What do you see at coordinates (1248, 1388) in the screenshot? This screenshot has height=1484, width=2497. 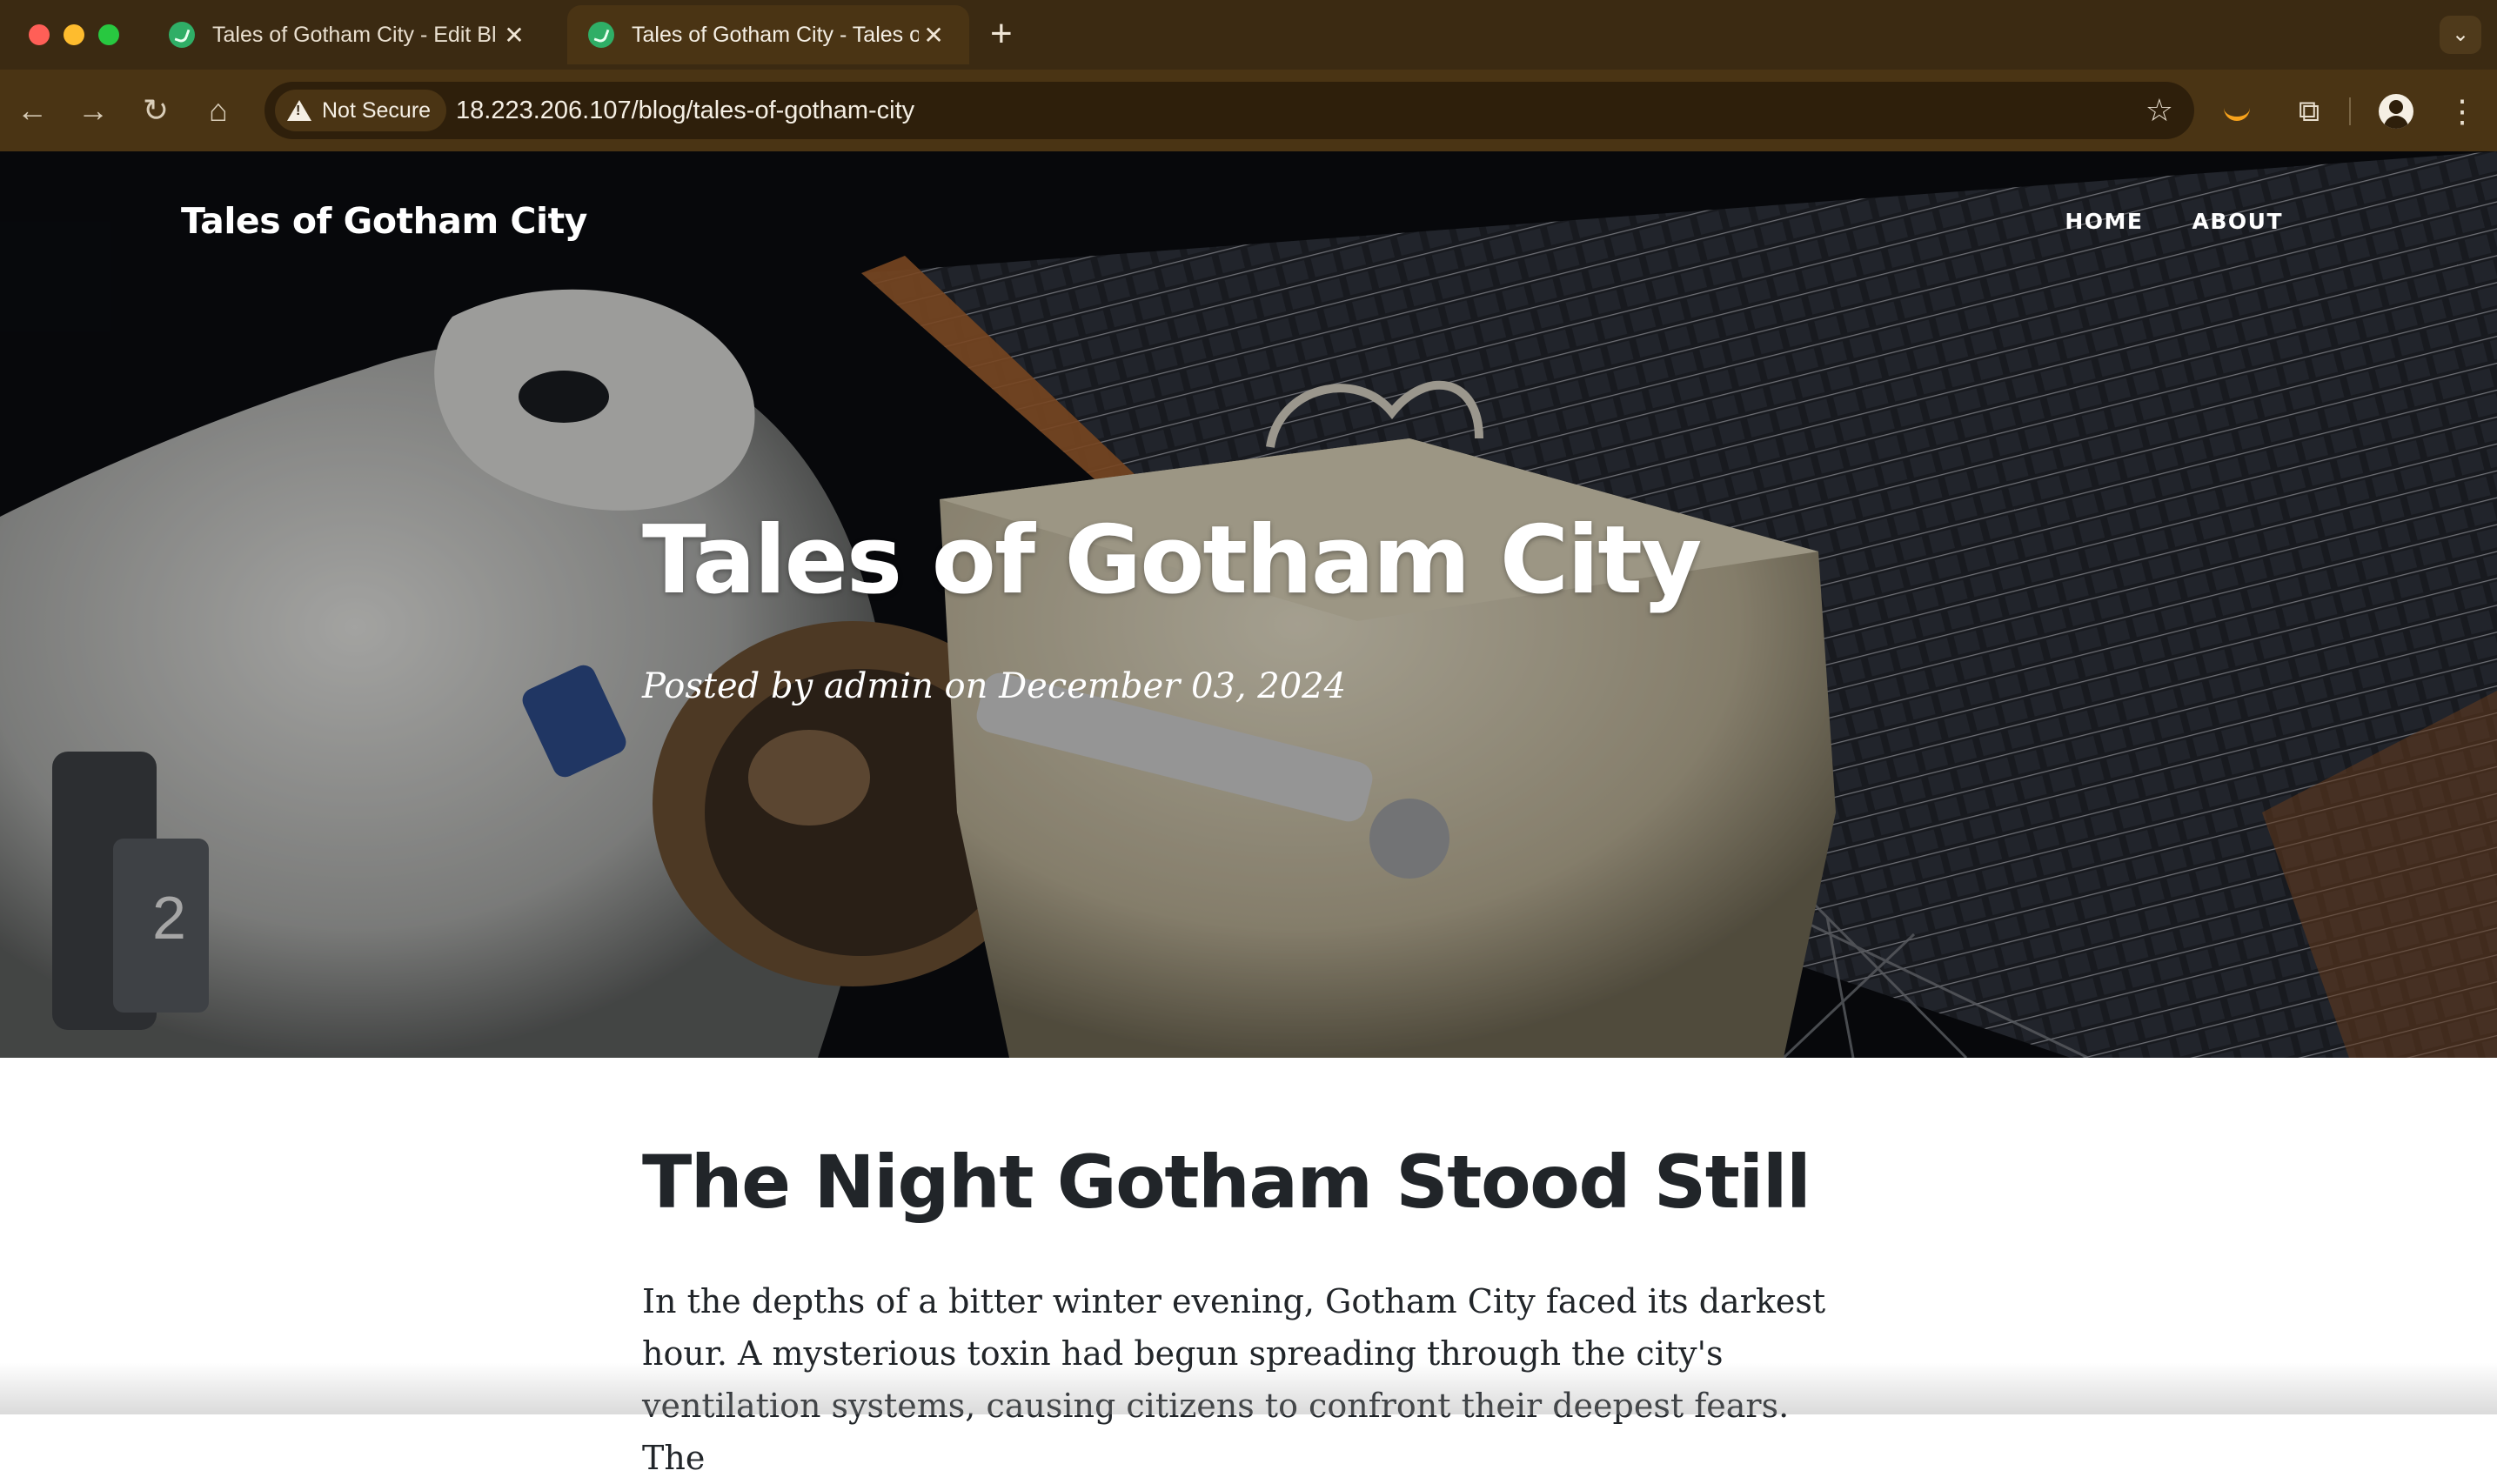 I see `scroll-shadow` at bounding box center [1248, 1388].